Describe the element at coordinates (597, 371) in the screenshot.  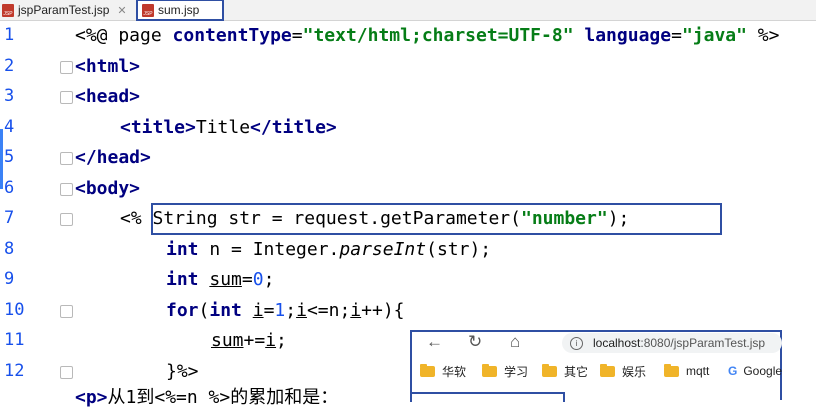
I see `bookmarks-bar: 华软 学习 其它 娱乐 mqtt G Google` at that location.